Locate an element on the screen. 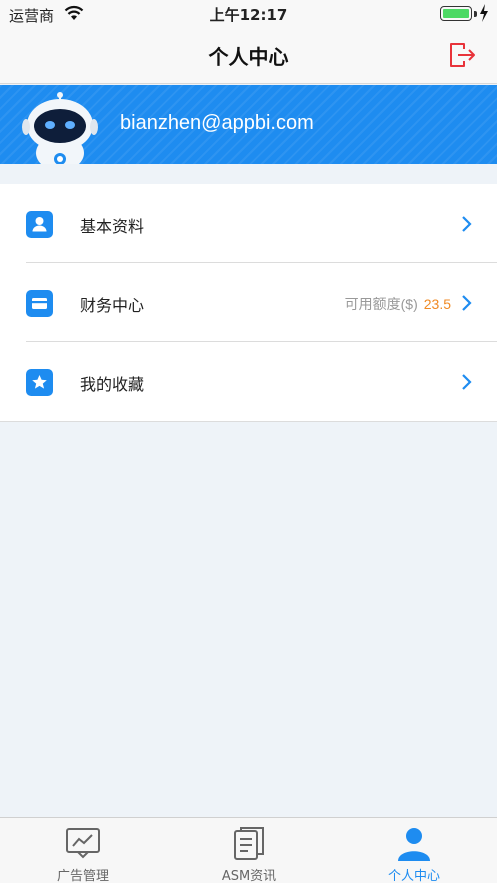  tab-ad-management: 广告管理 is located at coordinates (83, 850).